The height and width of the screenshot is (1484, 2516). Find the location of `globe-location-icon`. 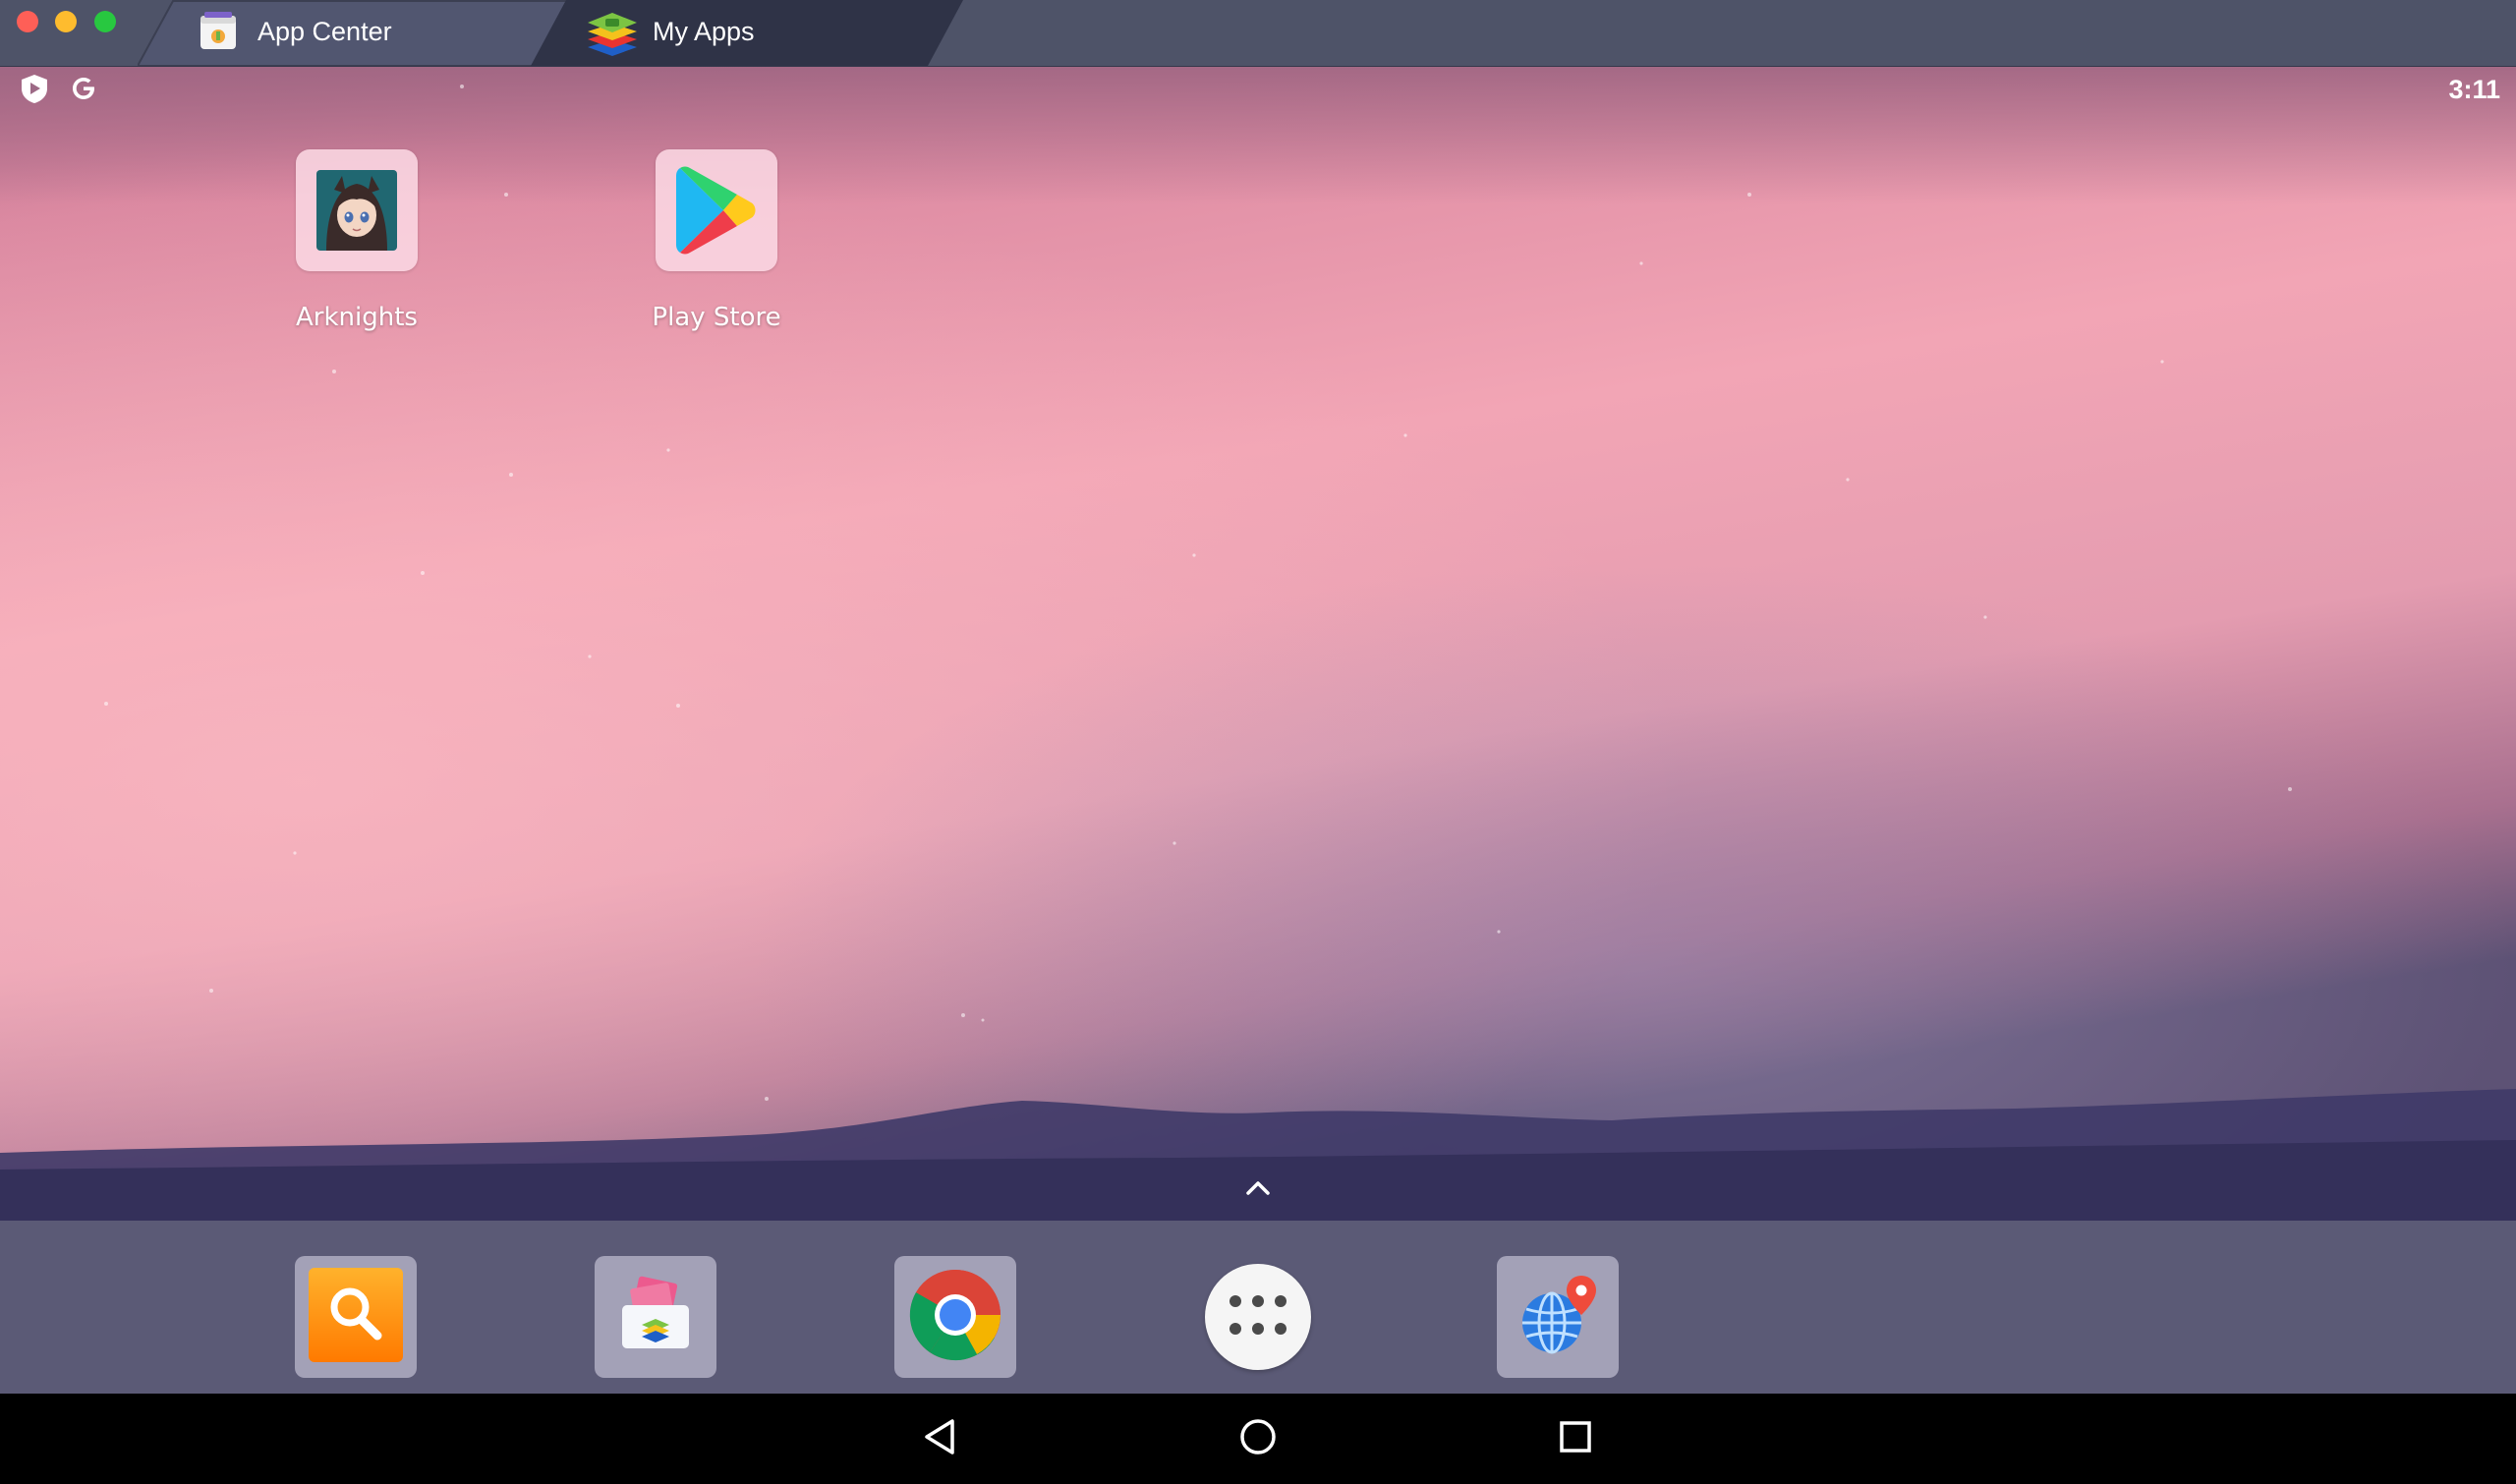

globe-location-icon is located at coordinates (1558, 1317).